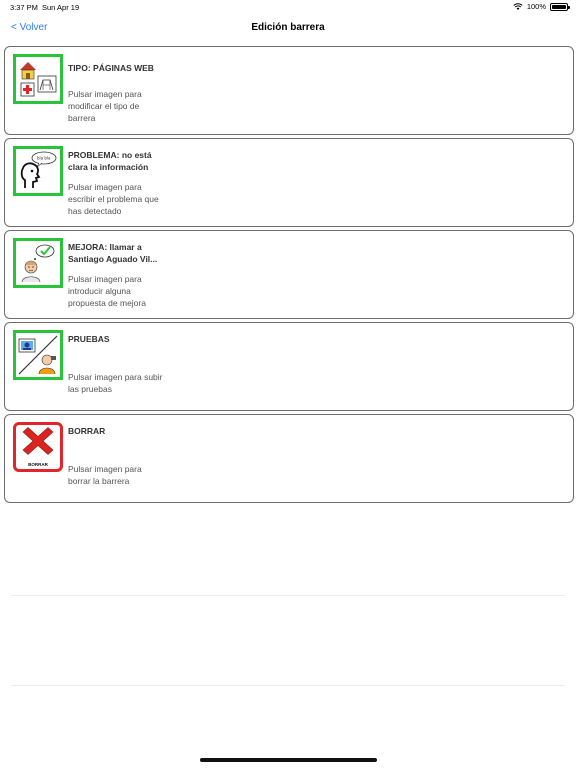  What do you see at coordinates (61, 7) in the screenshot?
I see `status-date: Sun Apr 19` at bounding box center [61, 7].